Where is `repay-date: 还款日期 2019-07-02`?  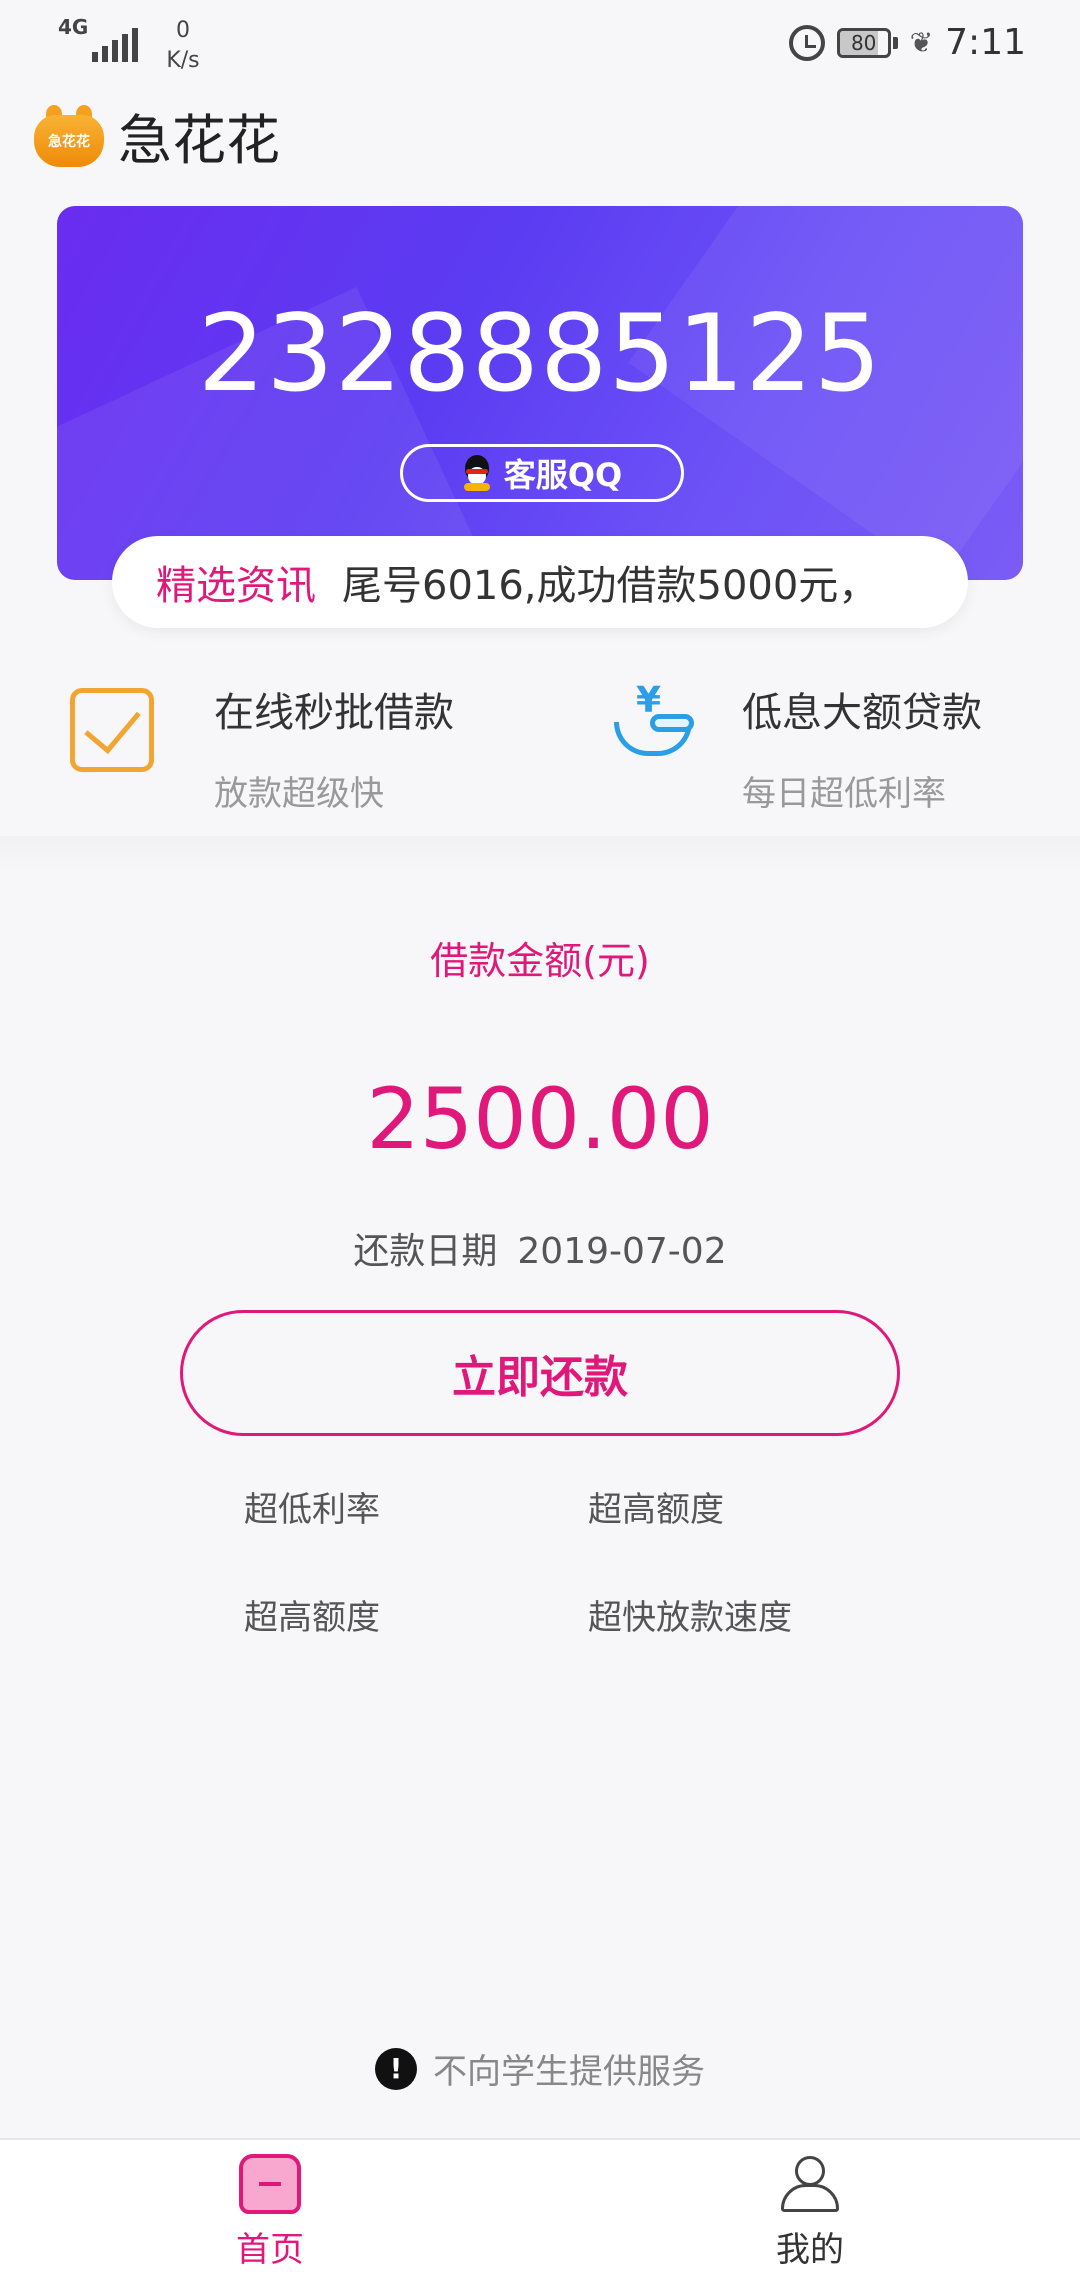 repay-date: 还款日期 2019-07-02 is located at coordinates (540, 1248).